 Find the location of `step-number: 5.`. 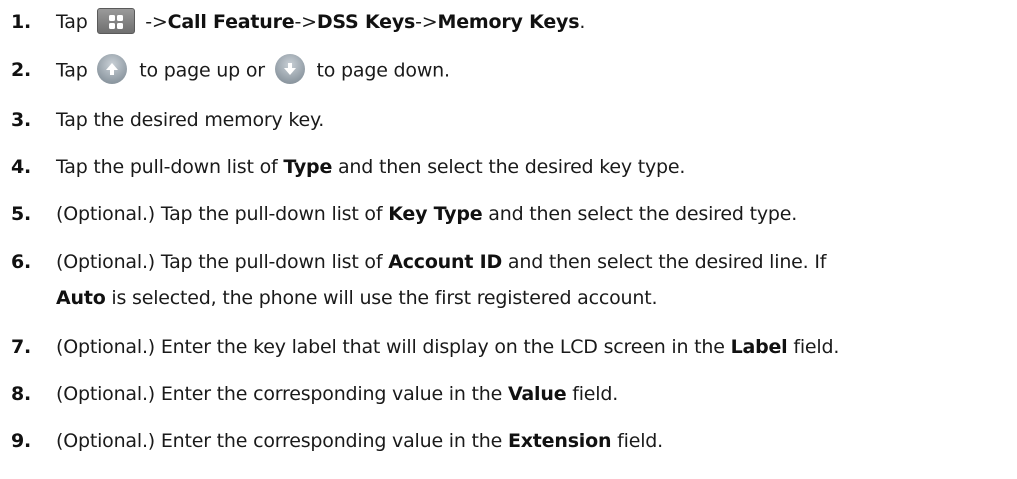

step-number: 5. is located at coordinates (21, 214).